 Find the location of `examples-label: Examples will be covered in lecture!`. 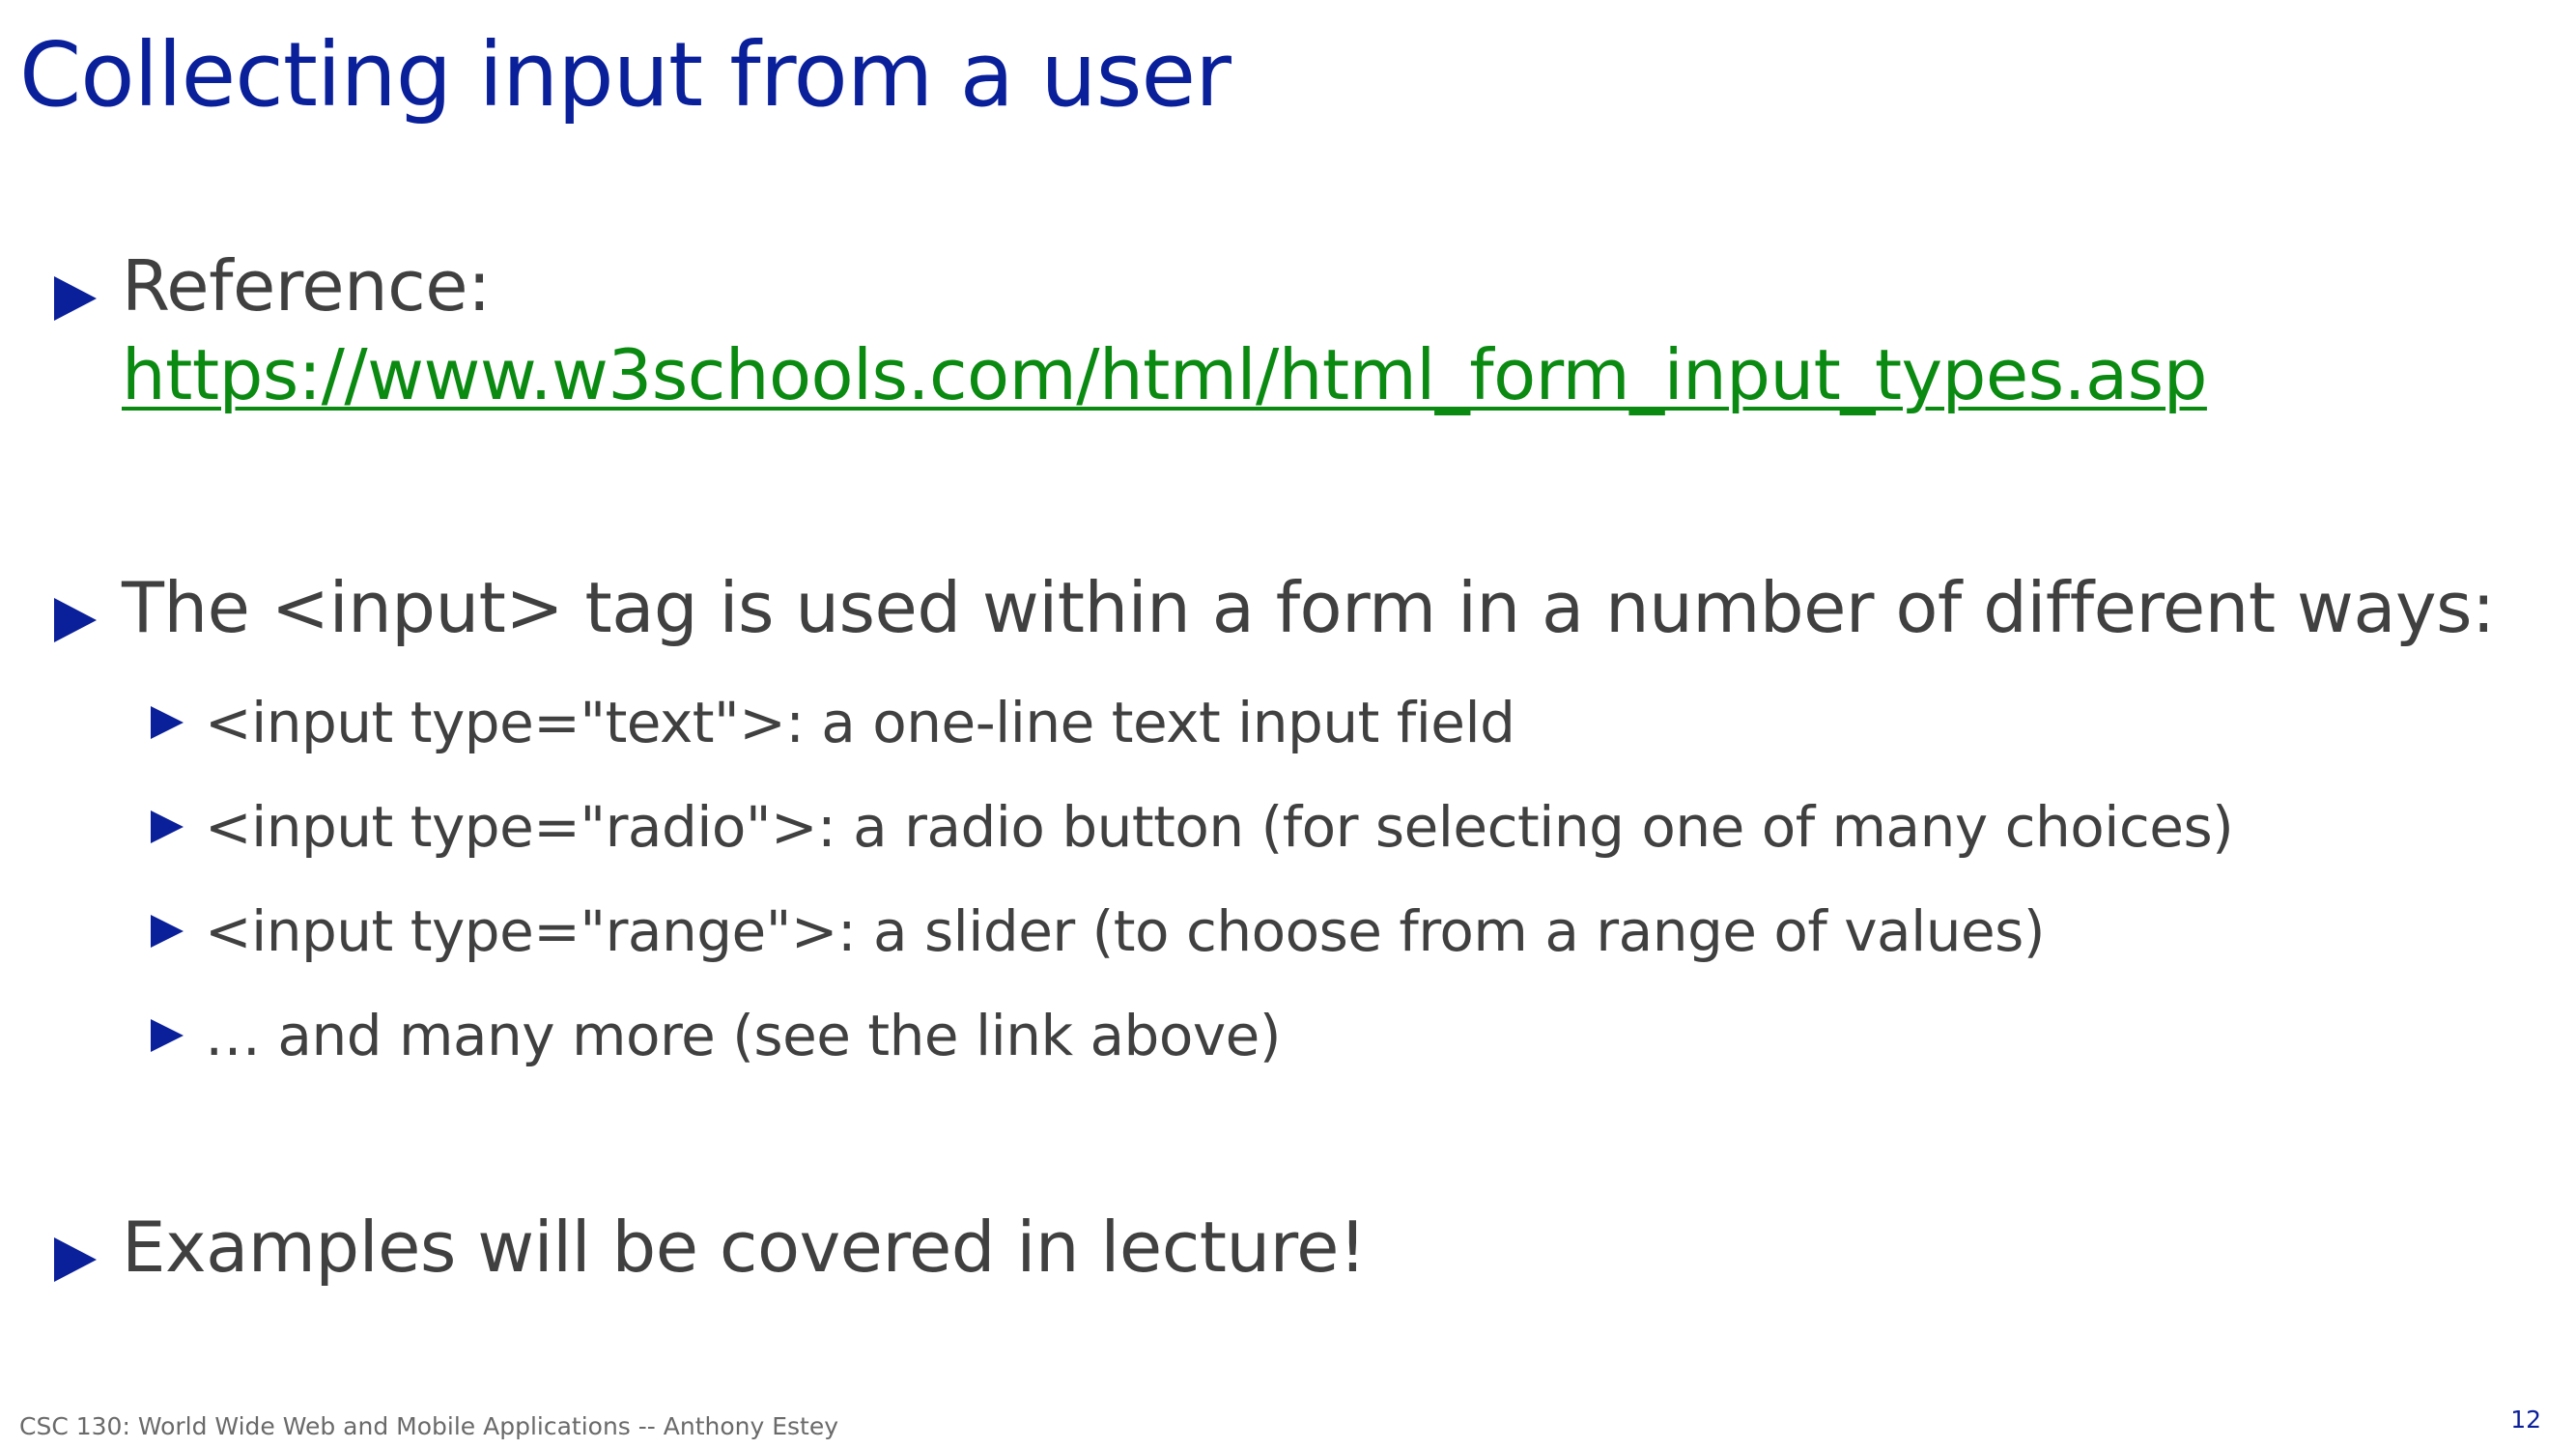

examples-label: Examples will be covered in lecture! is located at coordinates (744, 1247).